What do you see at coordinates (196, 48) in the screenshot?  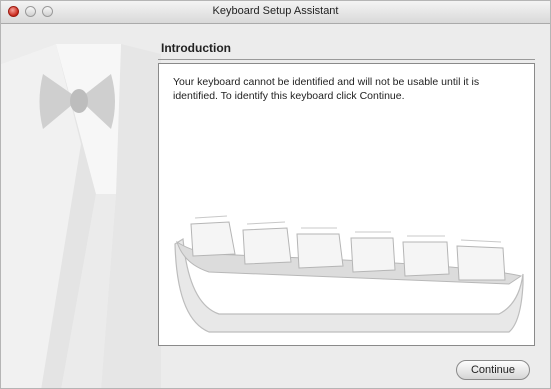 I see `page-heading: Introduction` at bounding box center [196, 48].